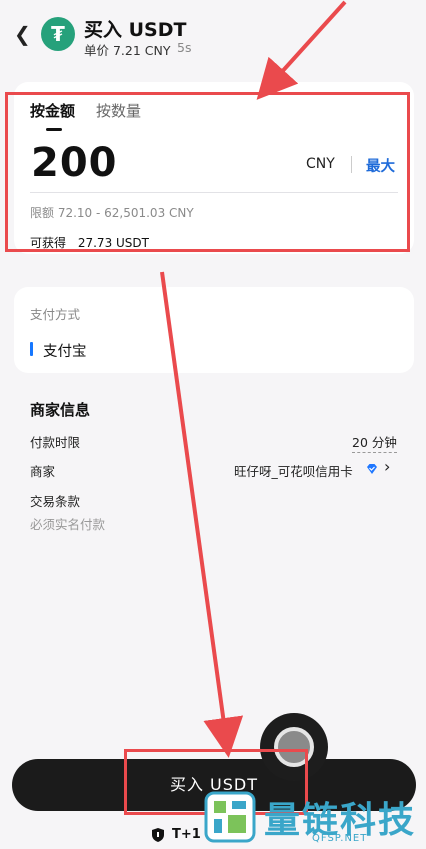  Describe the element at coordinates (58, 34) in the screenshot. I see `tether-icon: ₮` at that location.